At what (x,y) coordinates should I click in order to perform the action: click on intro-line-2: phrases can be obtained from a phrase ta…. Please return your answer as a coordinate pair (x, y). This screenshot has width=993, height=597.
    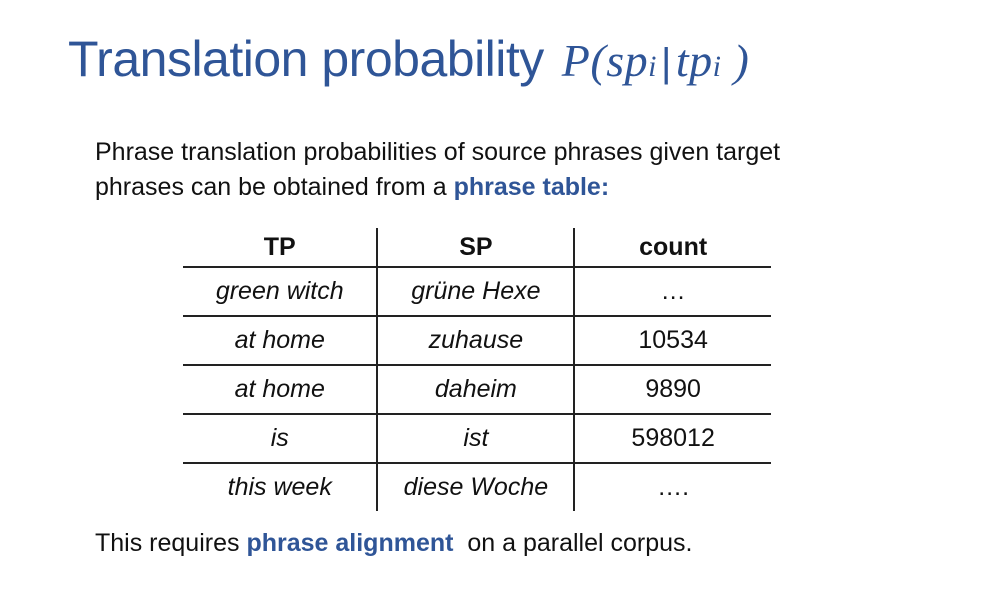
    Looking at the image, I should click on (515, 187).